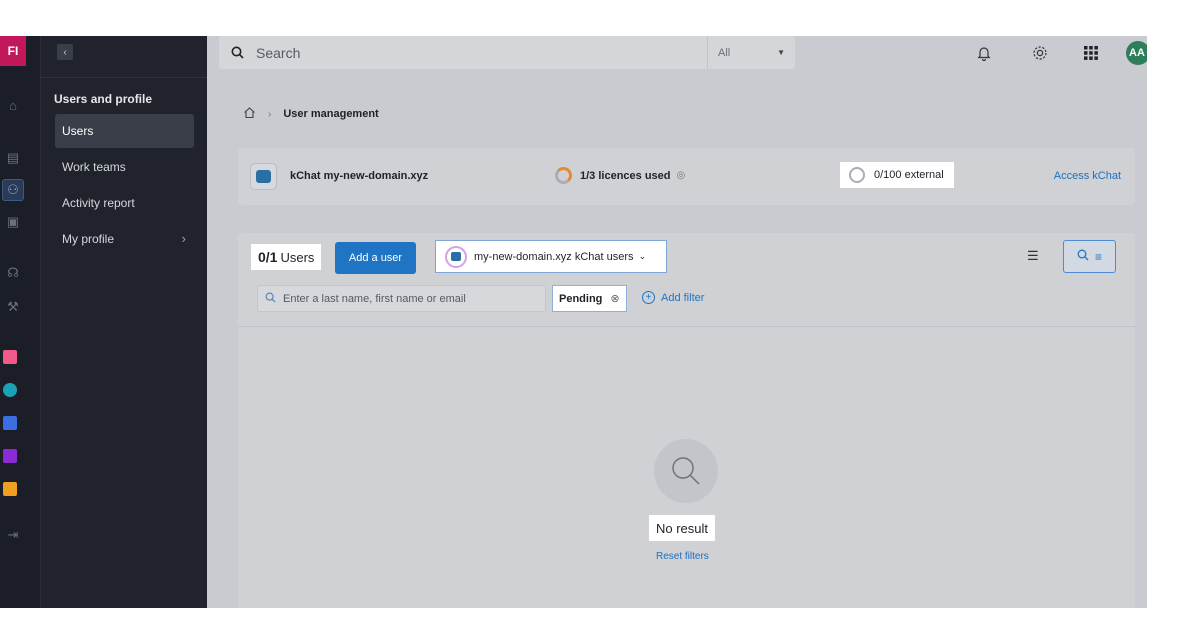 The image size is (1182, 643). Describe the element at coordinates (682, 556) in the screenshot. I see `reset-filters-link: Reset filters` at that location.